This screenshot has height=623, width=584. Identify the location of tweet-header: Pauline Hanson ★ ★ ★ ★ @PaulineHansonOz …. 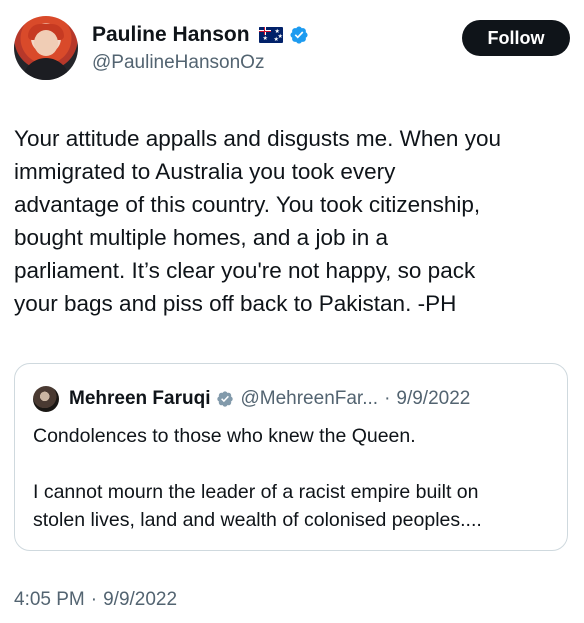
(292, 49).